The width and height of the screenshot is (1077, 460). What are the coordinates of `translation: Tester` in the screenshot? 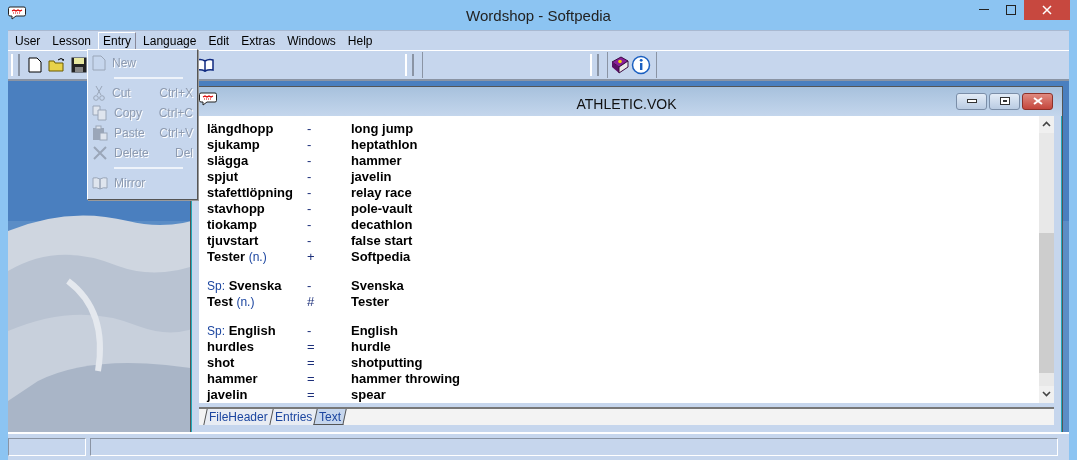 It's located at (371, 301).